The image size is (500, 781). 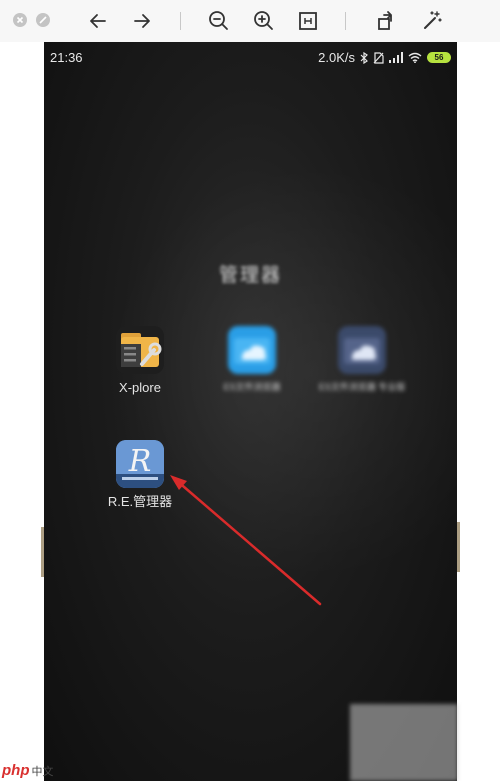 What do you see at coordinates (478, 411) in the screenshot?
I see `viewer-right-gutter` at bounding box center [478, 411].